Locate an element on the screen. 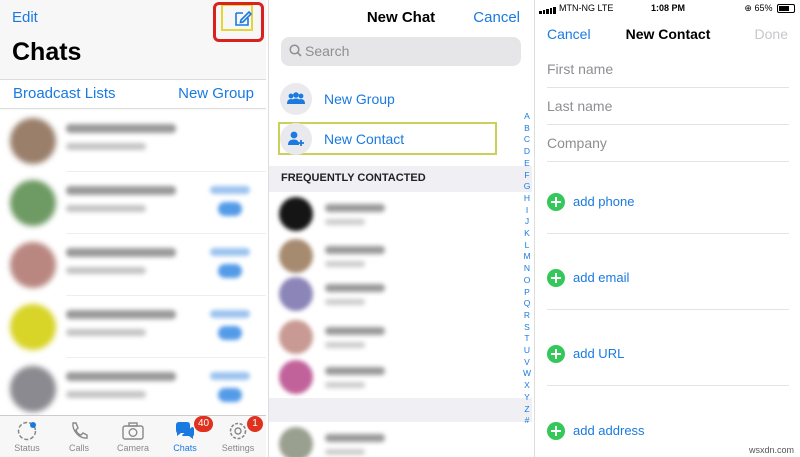 This screenshot has height=457, width=800. add-url-row: add URL is located at coordinates (668, 360).